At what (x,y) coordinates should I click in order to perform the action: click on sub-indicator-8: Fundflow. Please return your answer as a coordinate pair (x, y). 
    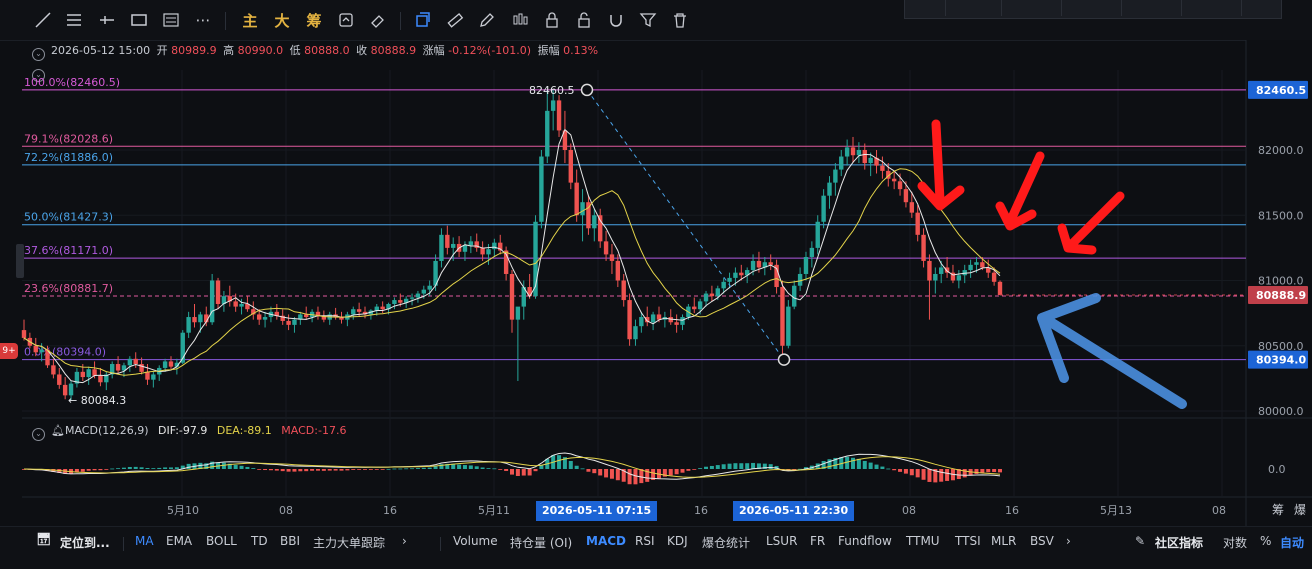
    Looking at the image, I should click on (865, 541).